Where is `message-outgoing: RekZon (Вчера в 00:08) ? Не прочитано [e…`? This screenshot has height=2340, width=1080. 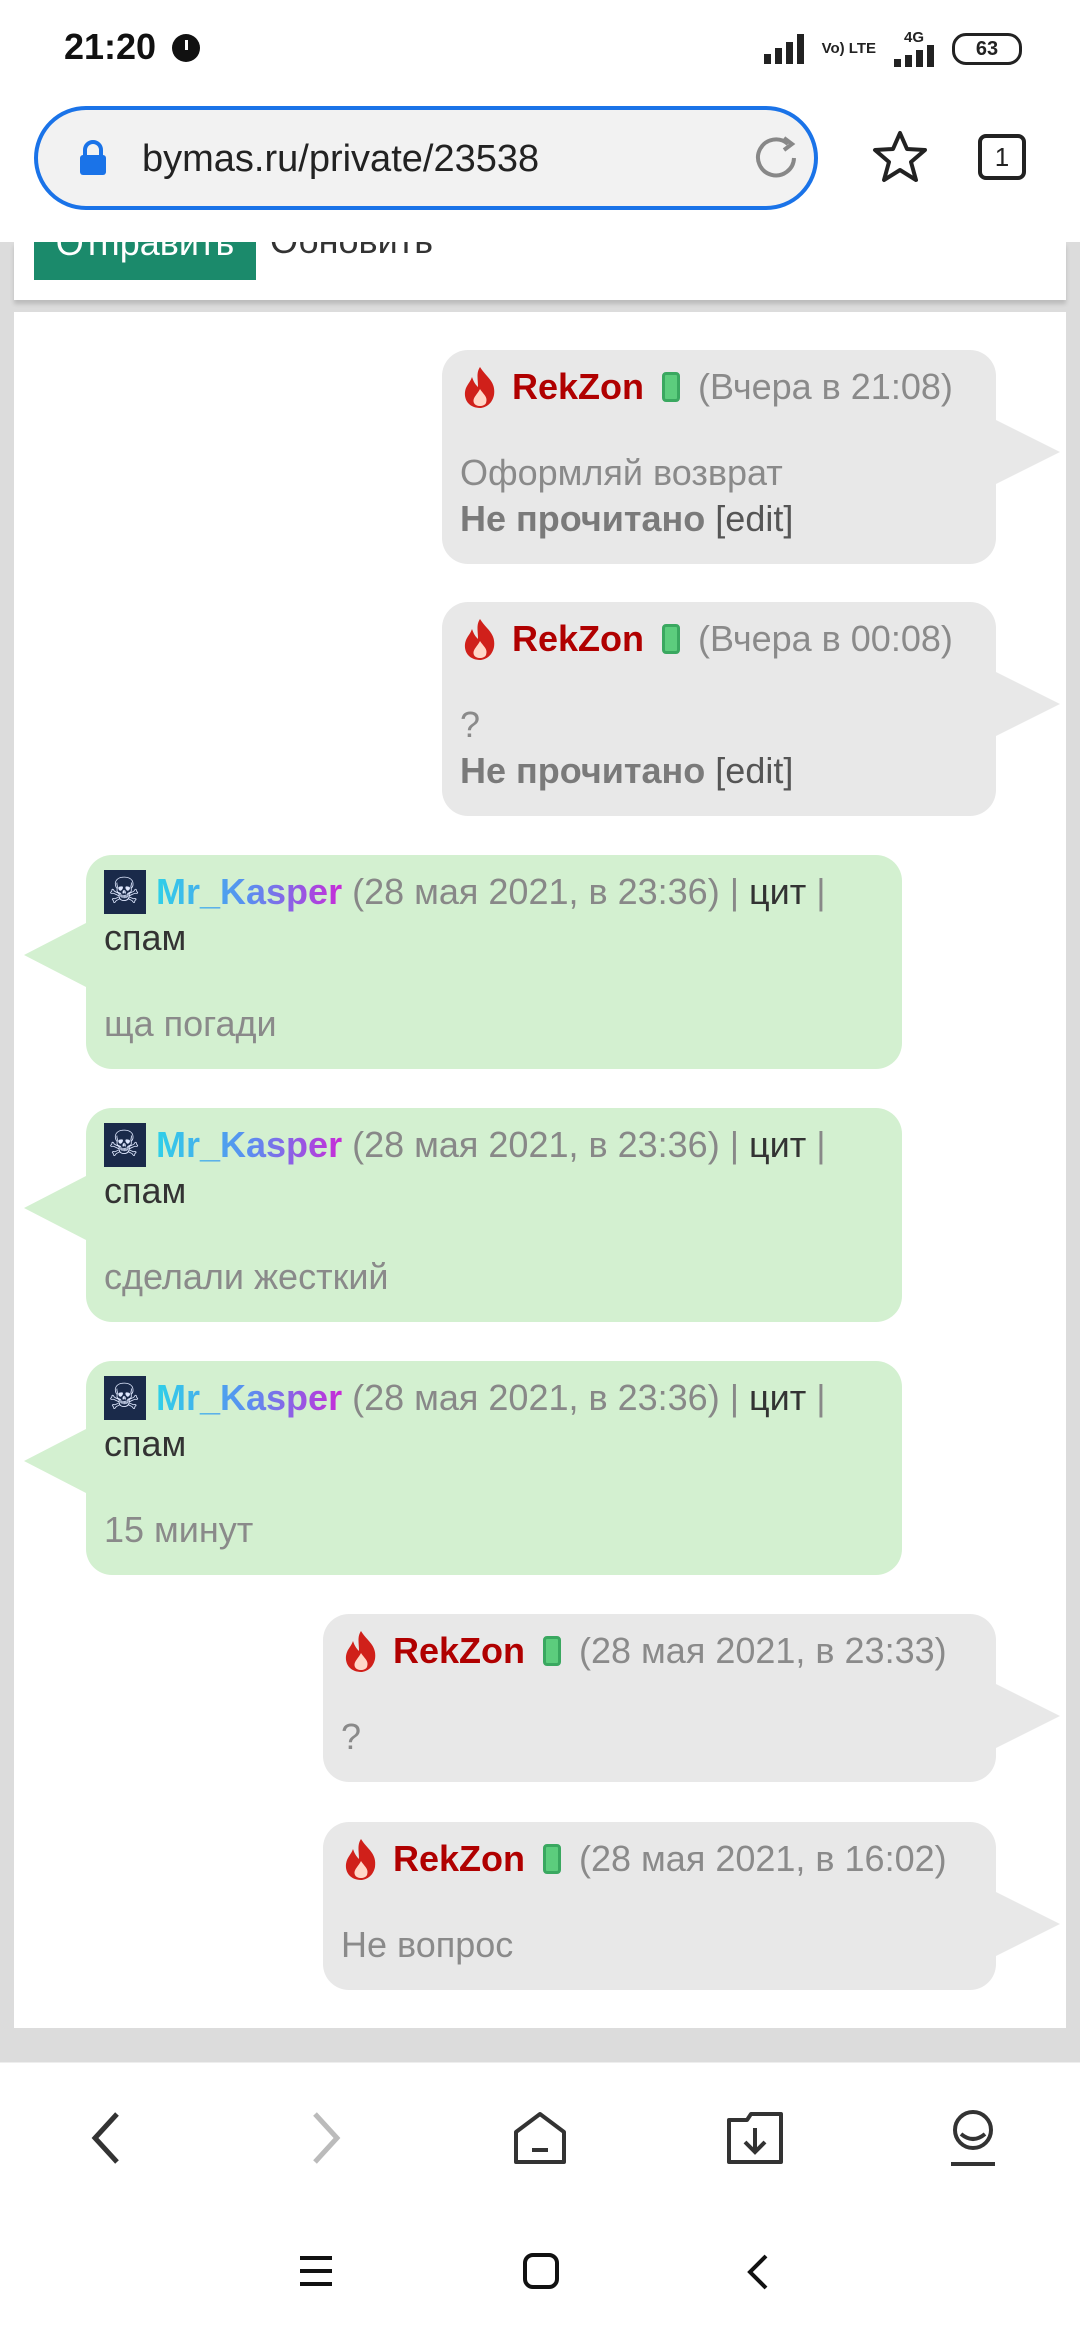 message-outgoing: RekZon (Вчера в 00:08) ? Не прочитано [e… is located at coordinates (751, 709).